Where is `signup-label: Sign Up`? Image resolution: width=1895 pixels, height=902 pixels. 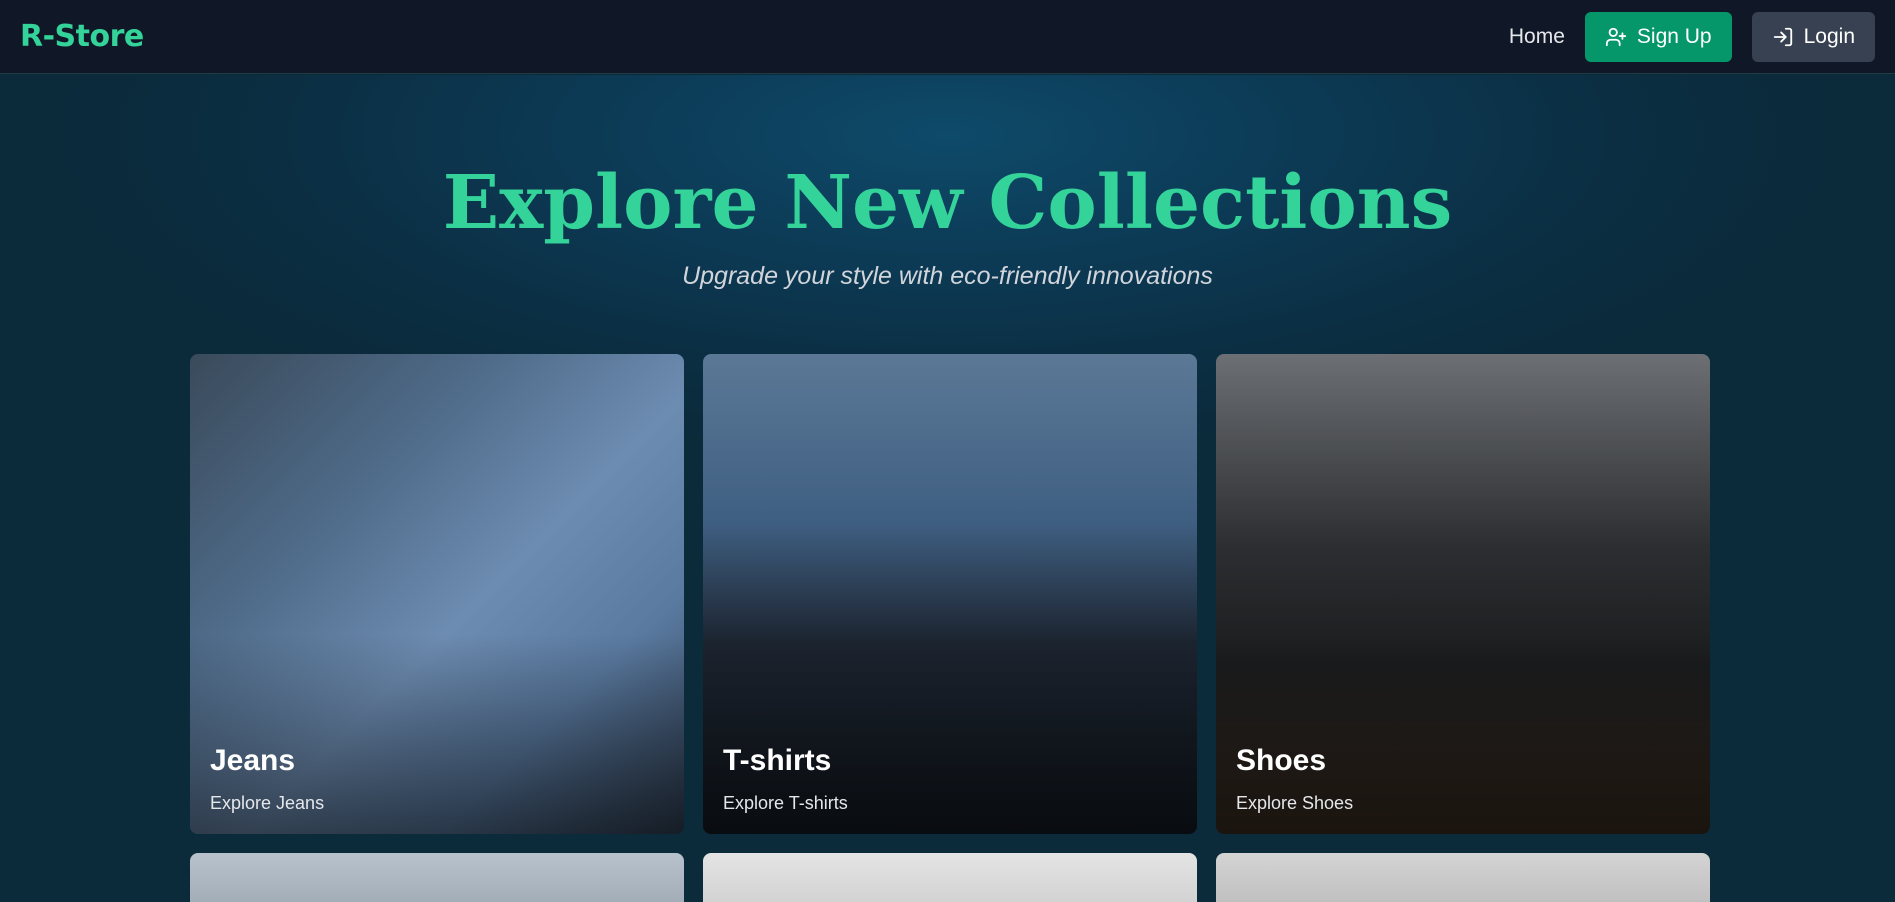 signup-label: Sign Up is located at coordinates (1674, 36).